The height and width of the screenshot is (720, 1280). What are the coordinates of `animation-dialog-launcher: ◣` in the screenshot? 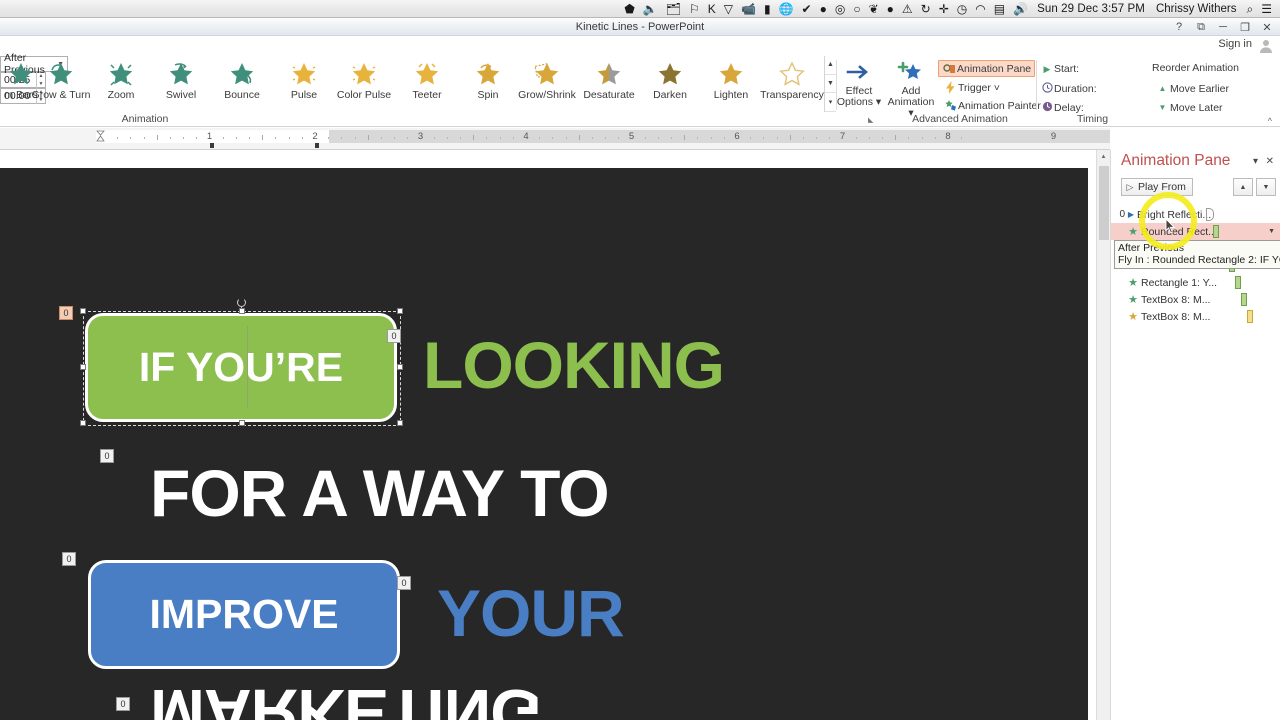 It's located at (870, 120).